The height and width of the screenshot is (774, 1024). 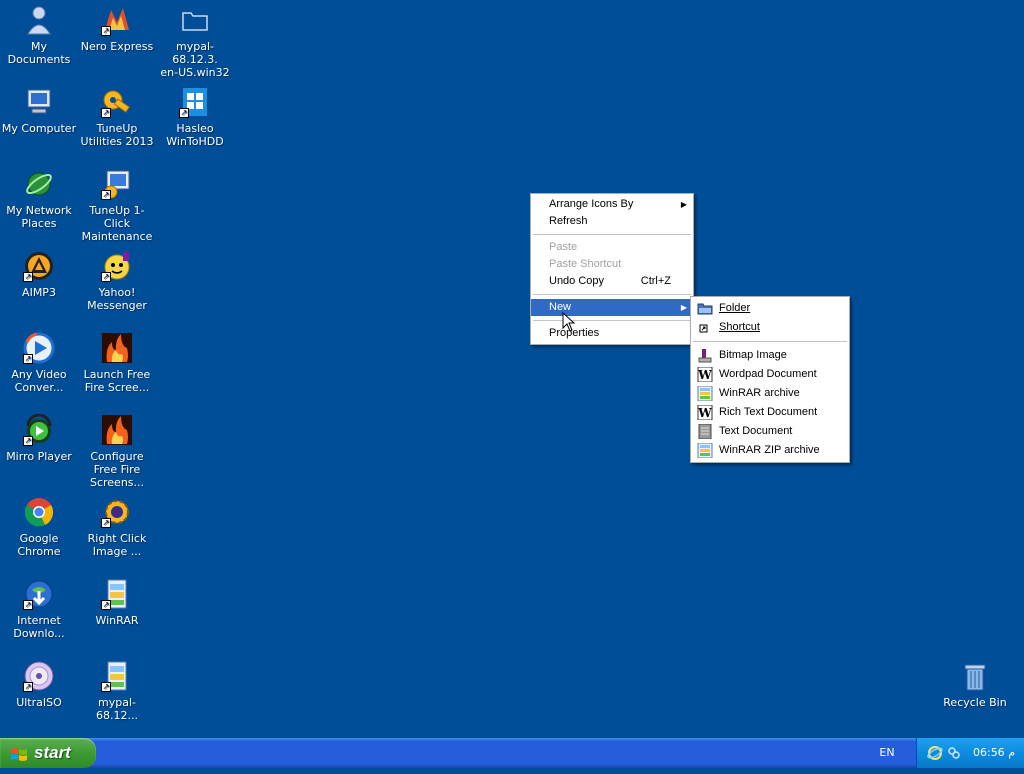 I want to click on desktop-icon-label: Yahoo! Messenger, so click(x=117, y=299).